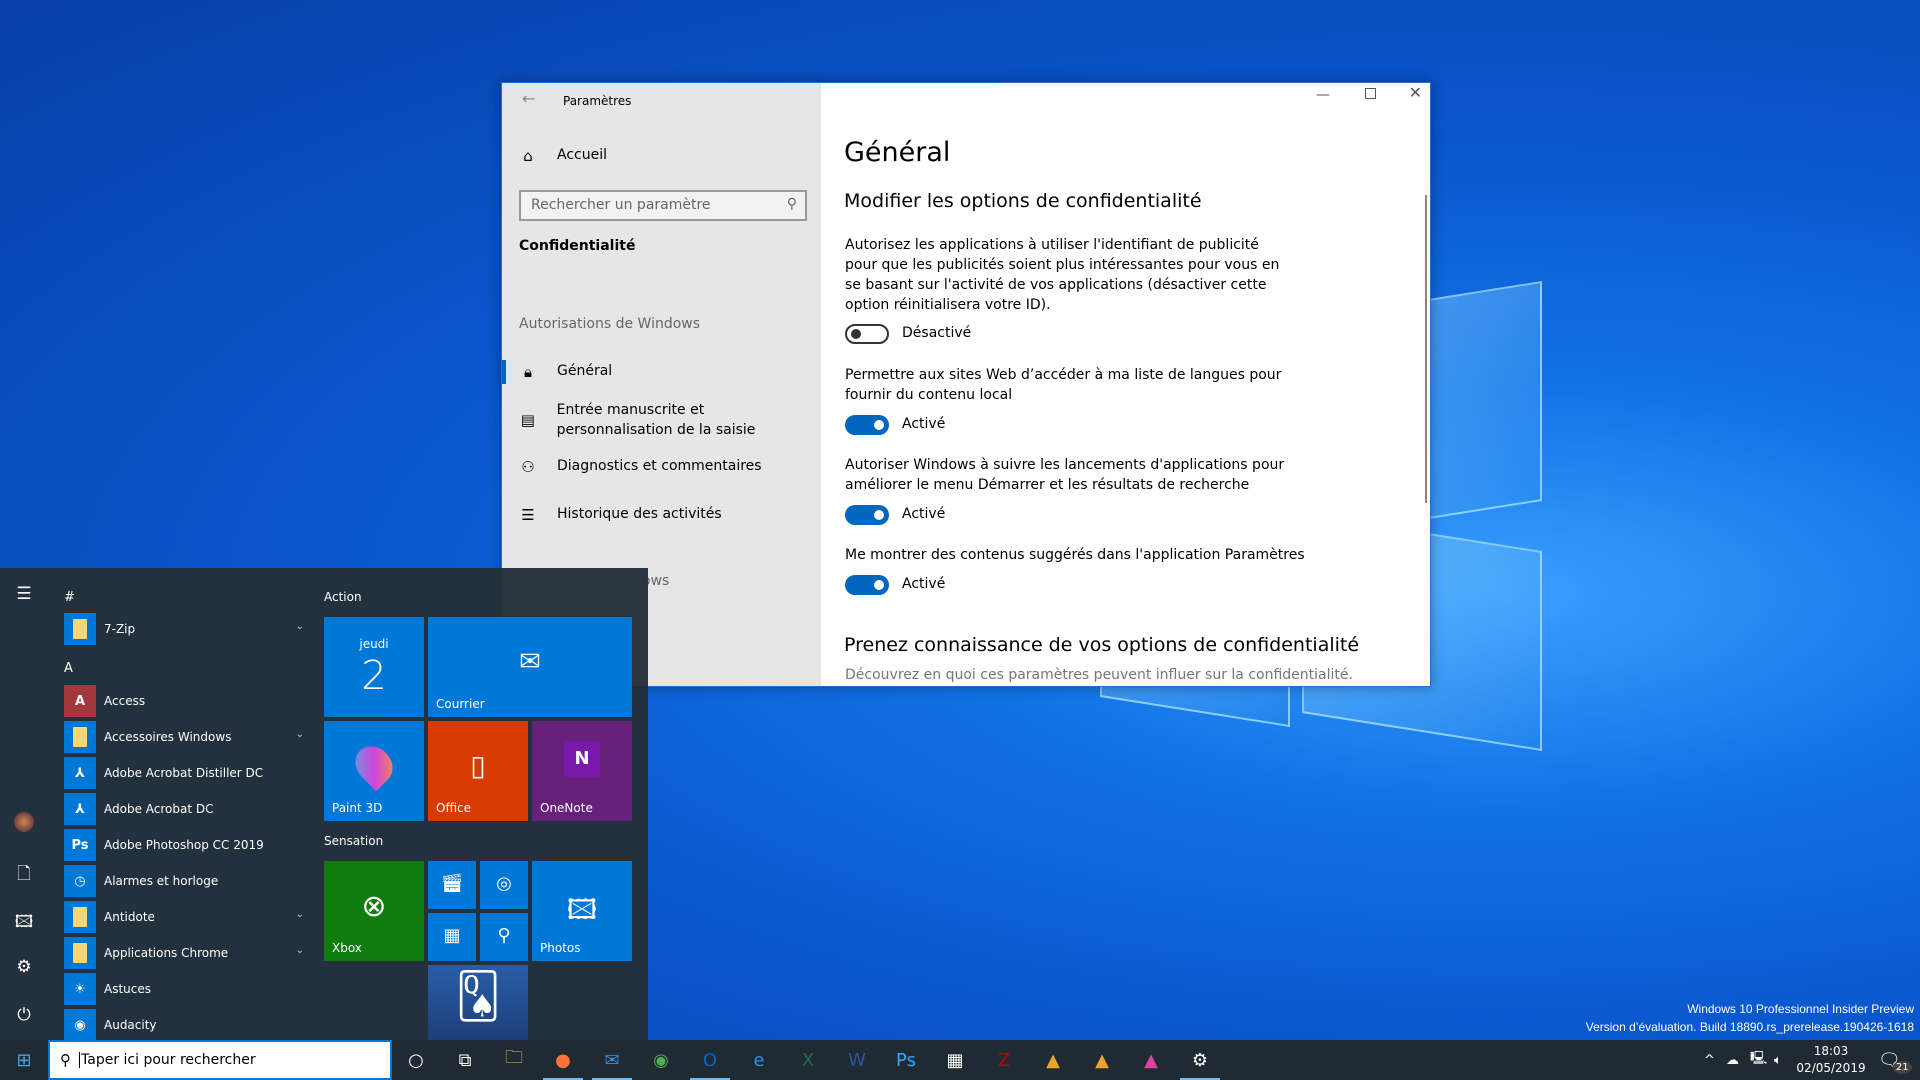 This screenshot has width=1920, height=1080. I want to click on nav-label: Diagnostics et commentaires, so click(659, 466).